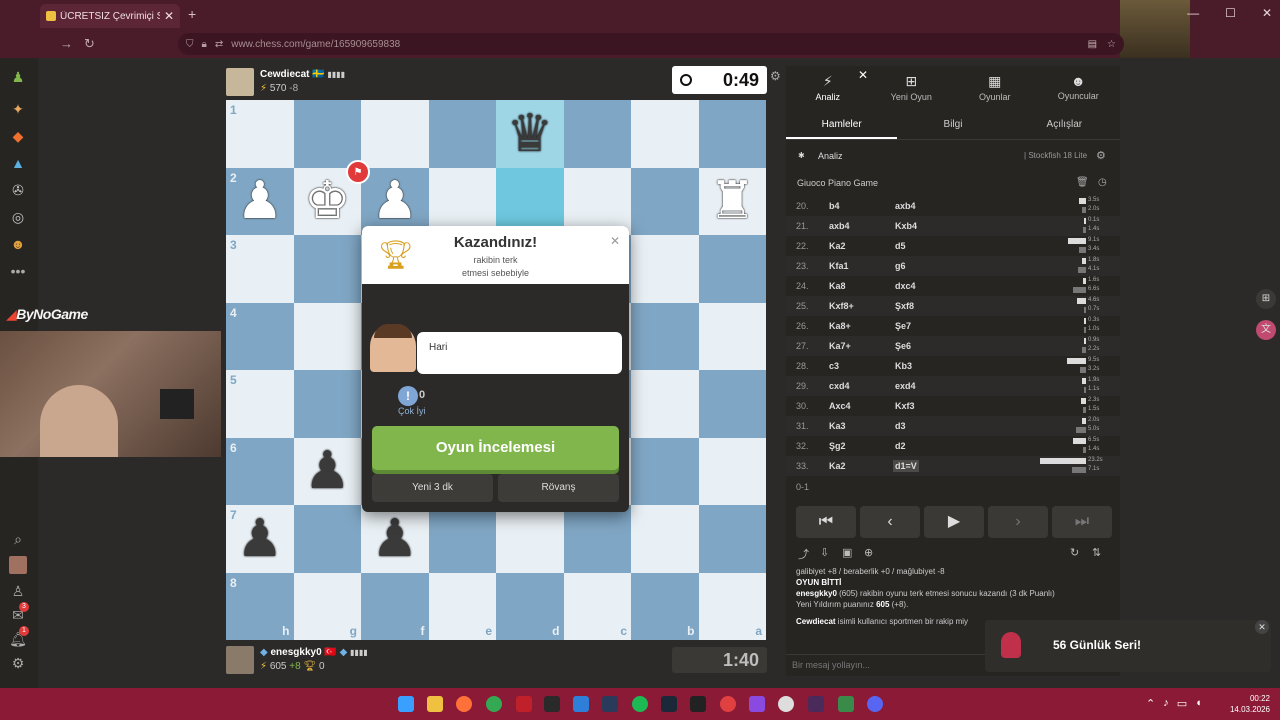 The image size is (1280, 720). I want to click on black-move: d2, so click(900, 446).